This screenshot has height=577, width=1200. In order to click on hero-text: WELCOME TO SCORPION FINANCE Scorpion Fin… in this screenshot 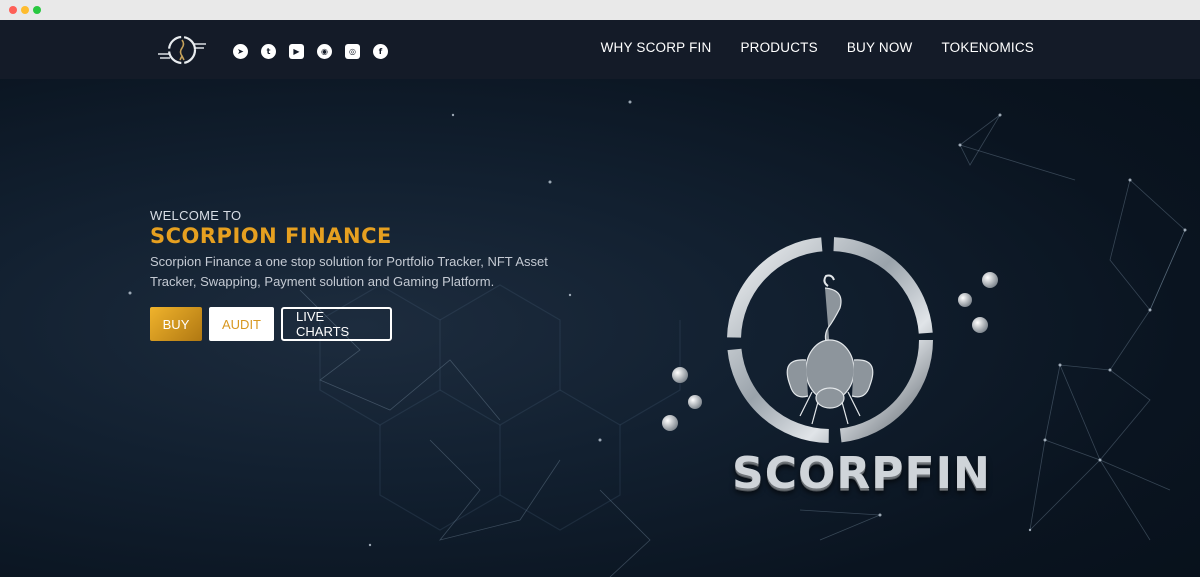, I will do `click(365, 250)`.